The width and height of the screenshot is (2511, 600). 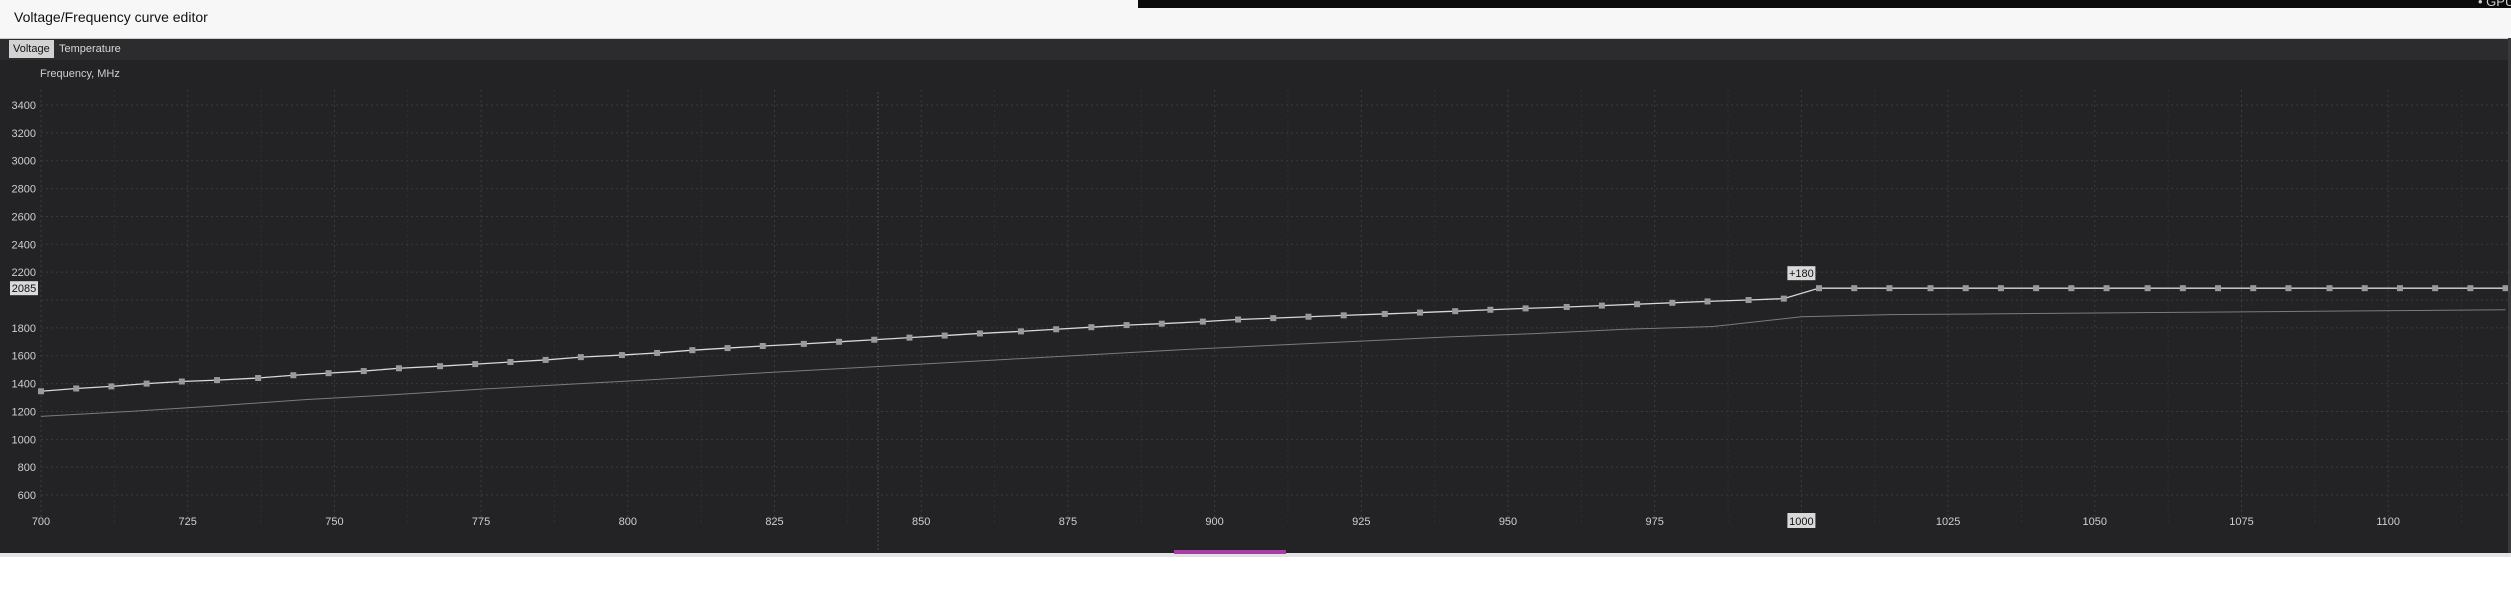 What do you see at coordinates (27, 468) in the screenshot?
I see `y-tick-label: 800` at bounding box center [27, 468].